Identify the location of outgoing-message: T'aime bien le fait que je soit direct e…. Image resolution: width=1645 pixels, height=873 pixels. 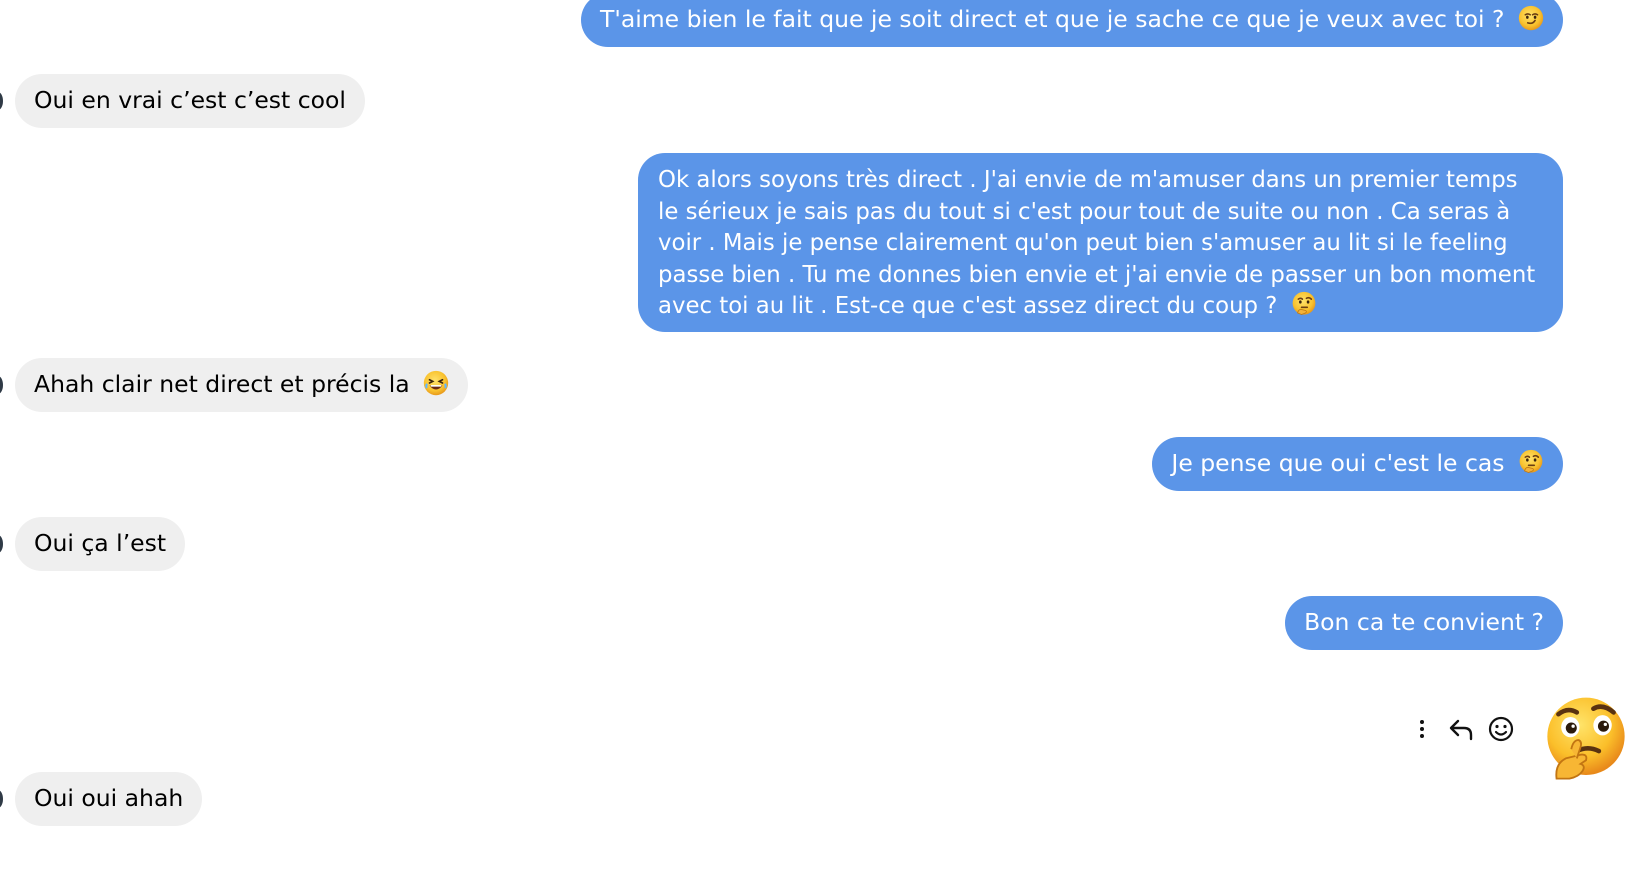
(1072, 23).